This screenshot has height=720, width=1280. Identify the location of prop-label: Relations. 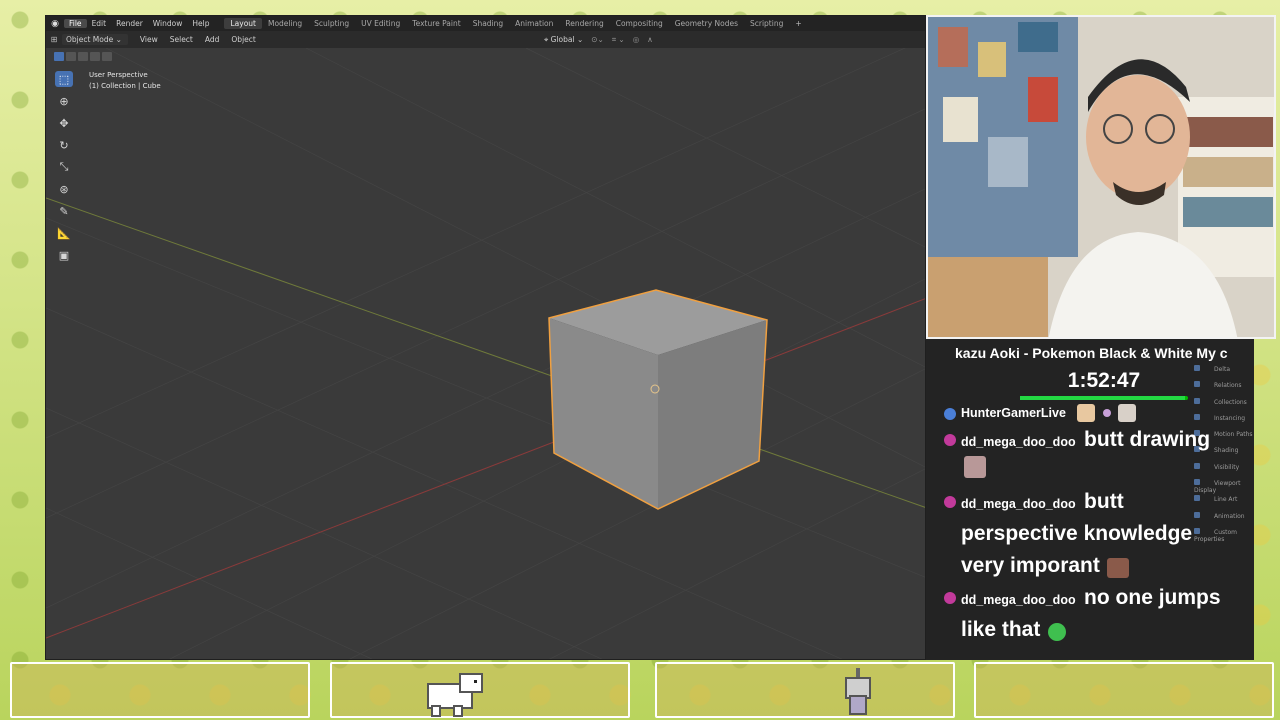
(1228, 386).